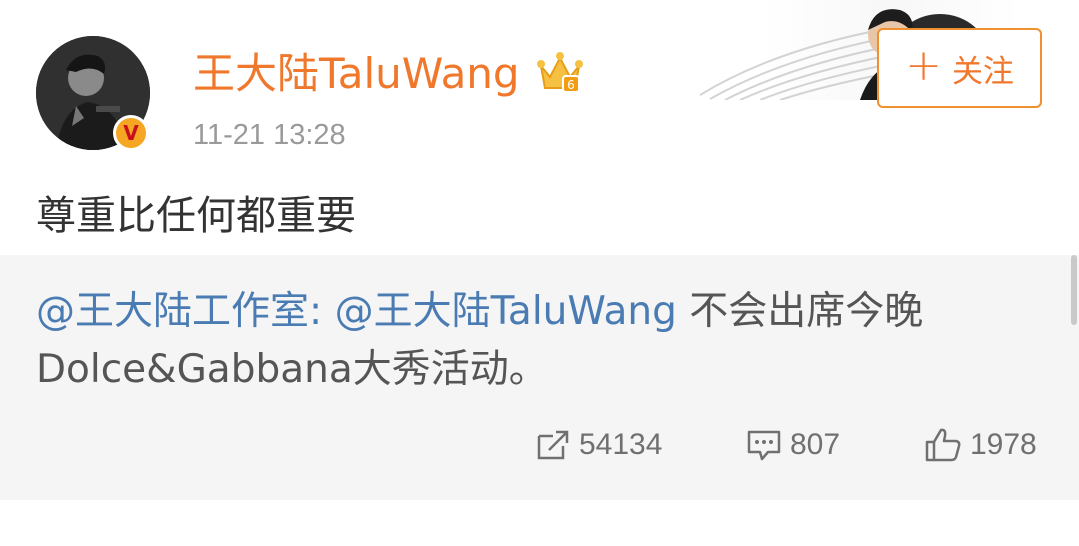  Describe the element at coordinates (356, 74) in the screenshot. I see `username: 王大陆TaluWang` at that location.